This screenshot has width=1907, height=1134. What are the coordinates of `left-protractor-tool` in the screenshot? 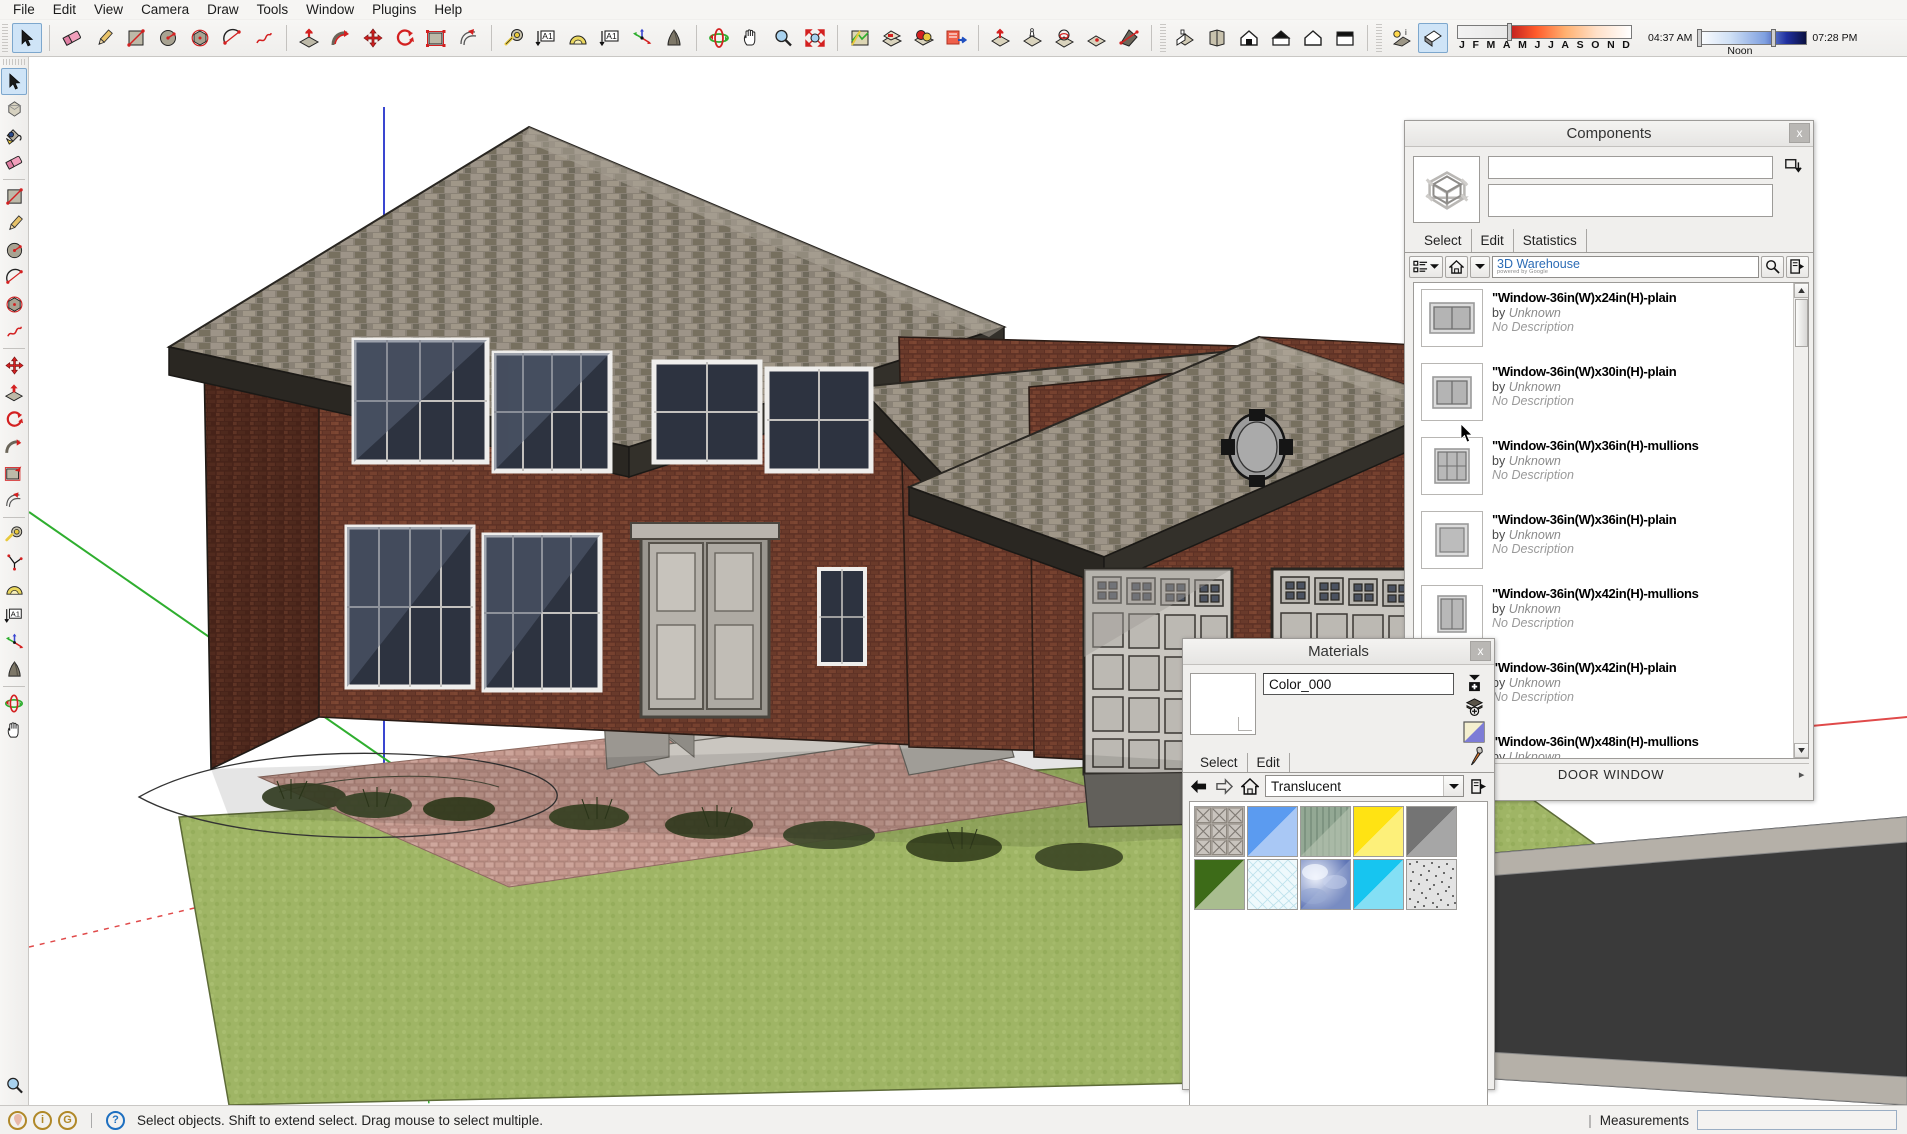 It's located at (14, 588).